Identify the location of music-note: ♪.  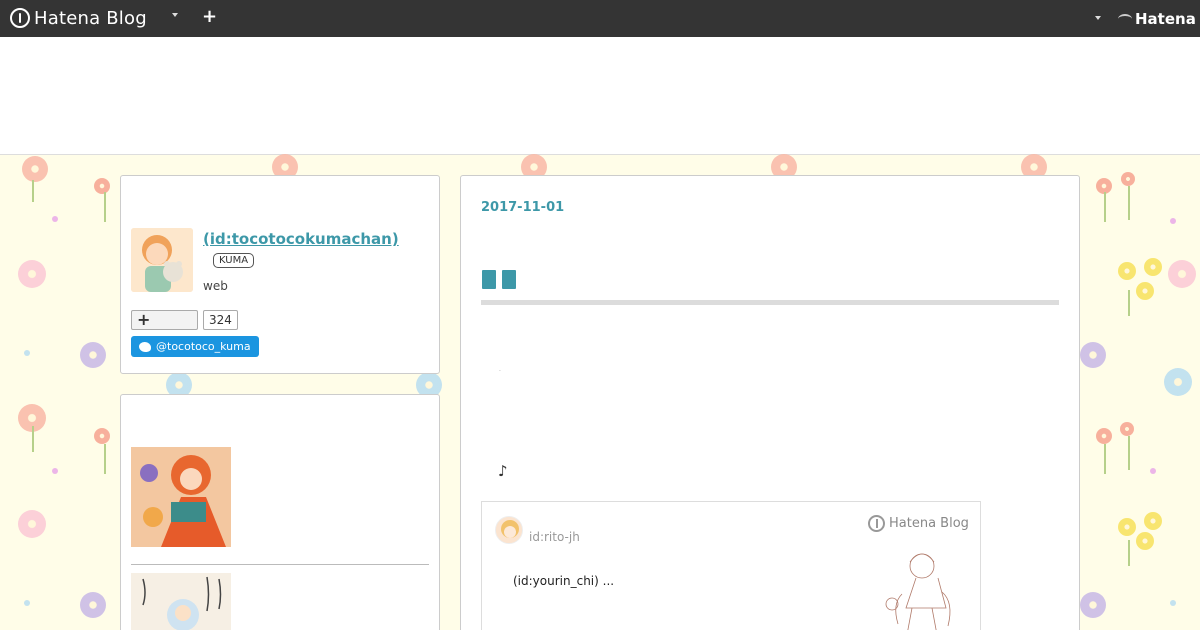
(503, 471).